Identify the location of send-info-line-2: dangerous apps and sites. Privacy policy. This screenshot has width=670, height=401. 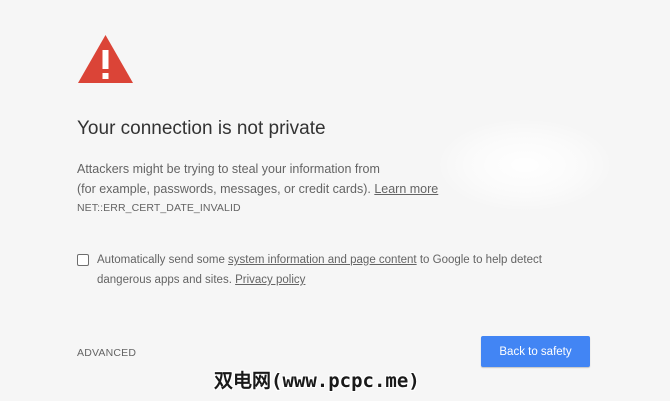
(319, 280).